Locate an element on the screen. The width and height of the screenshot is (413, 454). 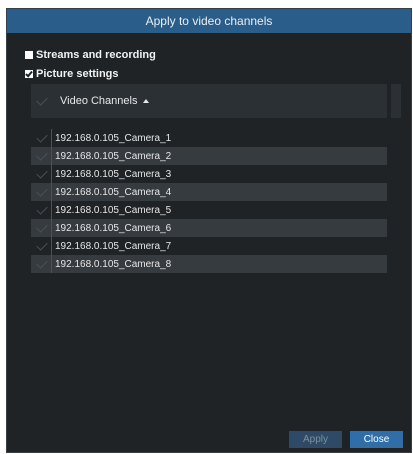
apply-button: Apply is located at coordinates (315, 439).